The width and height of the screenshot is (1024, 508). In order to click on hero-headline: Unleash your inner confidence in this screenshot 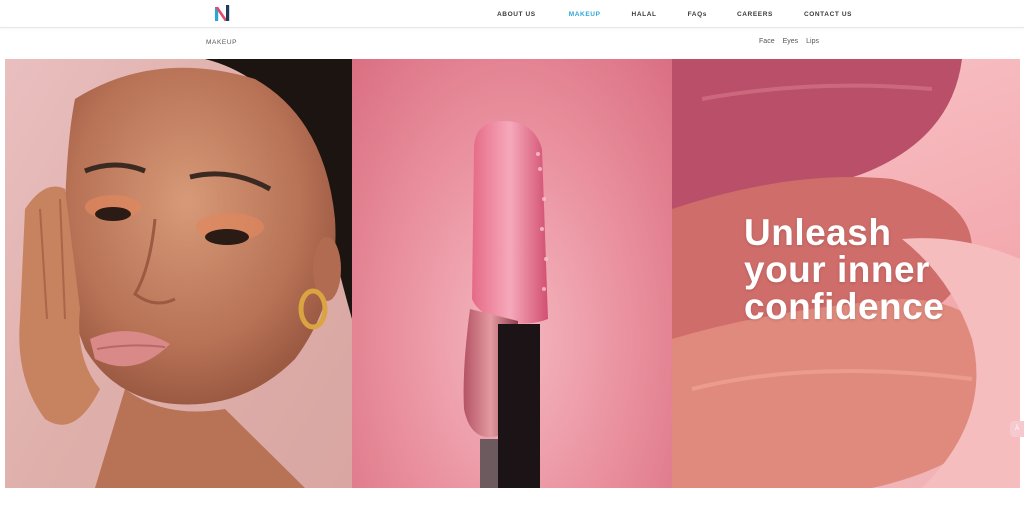, I will do `click(844, 269)`.